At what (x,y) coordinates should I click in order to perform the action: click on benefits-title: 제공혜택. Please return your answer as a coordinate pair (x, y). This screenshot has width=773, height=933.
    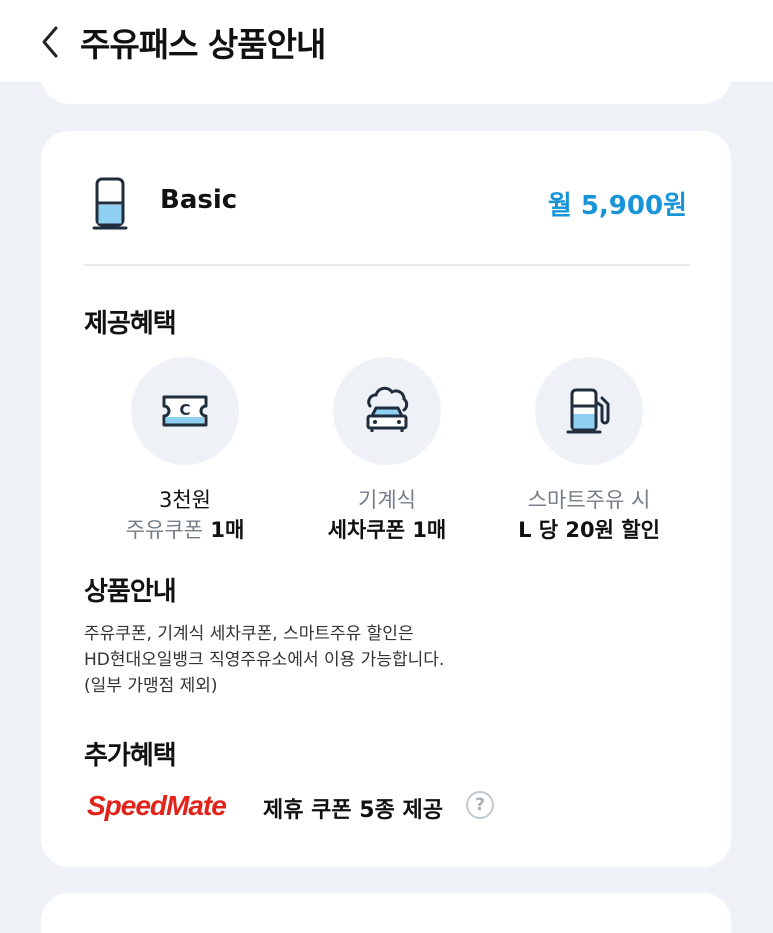
    Looking at the image, I should click on (130, 324).